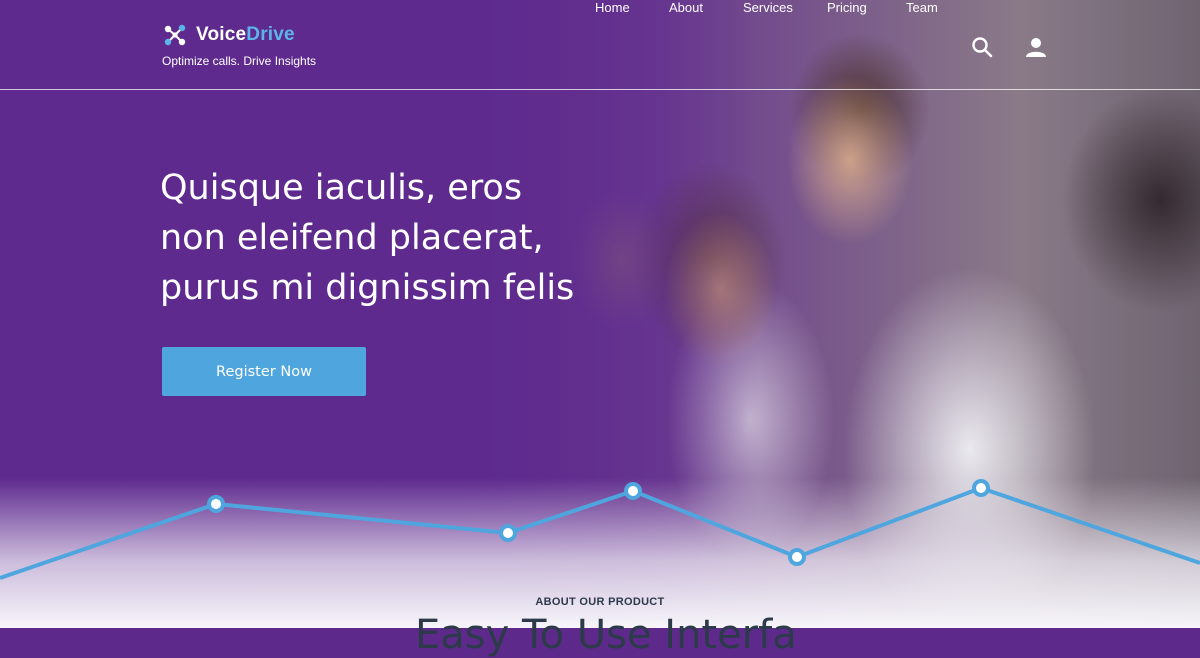 The image size is (1200, 658). What do you see at coordinates (768, 7) in the screenshot?
I see `nav-services: Services` at bounding box center [768, 7].